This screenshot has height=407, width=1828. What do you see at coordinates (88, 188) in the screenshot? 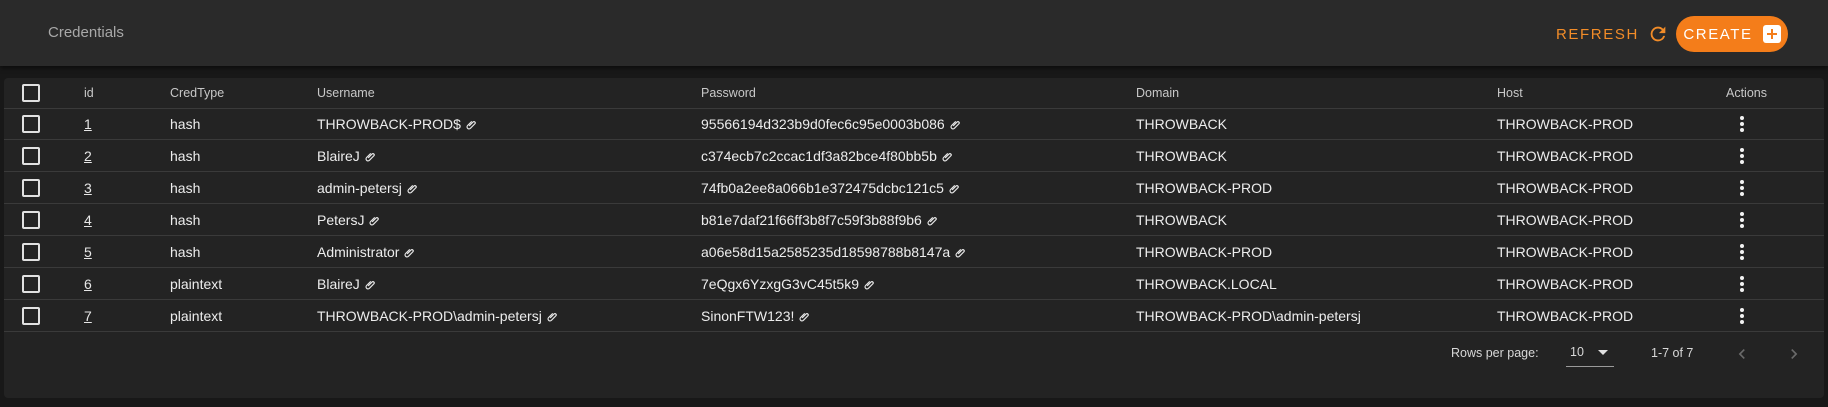
I see `credential-id-link: 3` at bounding box center [88, 188].